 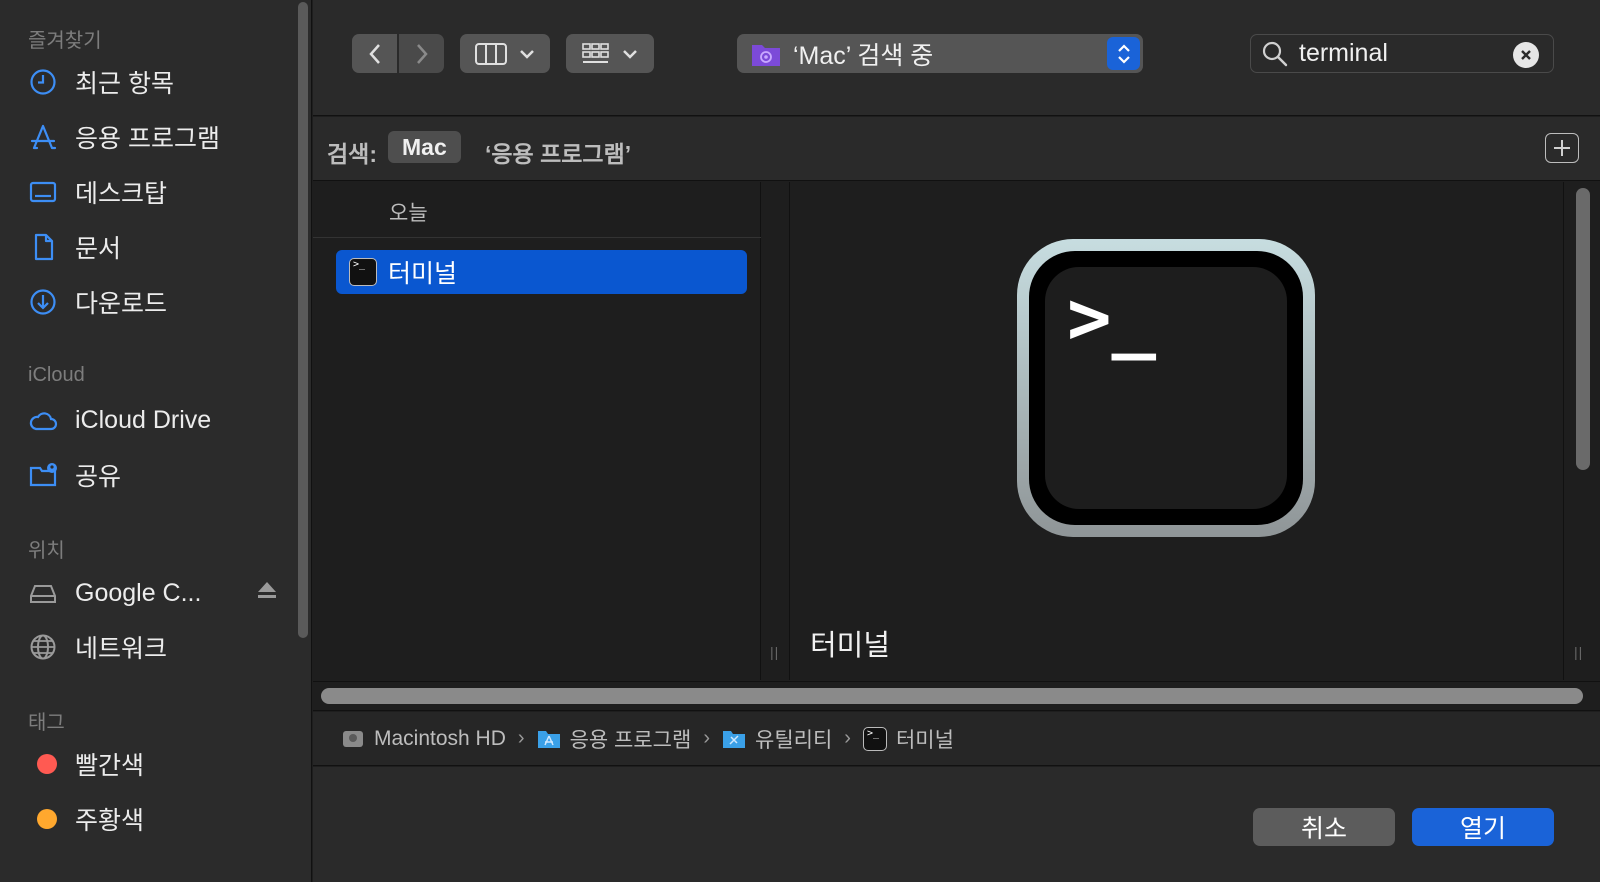 I want to click on cancel-button: 취소, so click(x=1324, y=827).